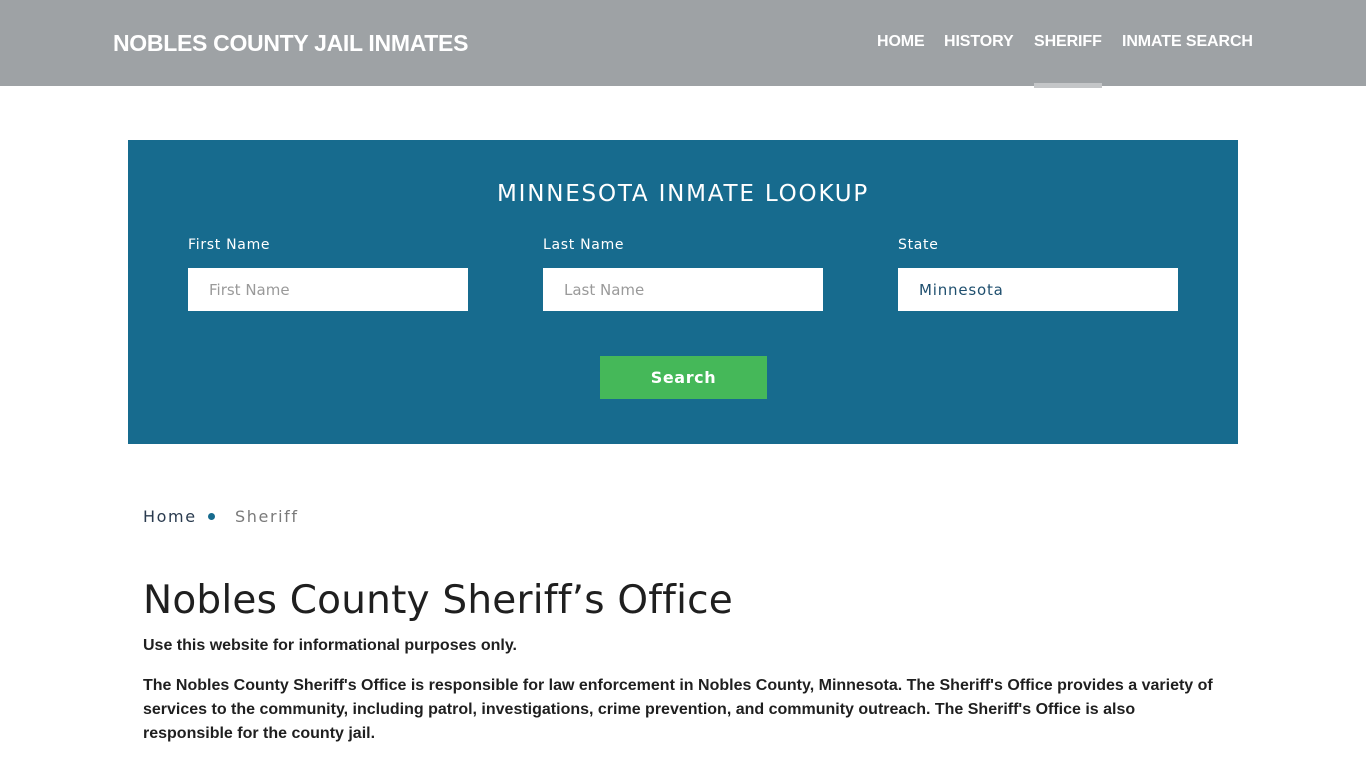 The image size is (1366, 768). What do you see at coordinates (683, 194) in the screenshot?
I see `lookup-title: MINNESOTA INMATE LOOKUP` at bounding box center [683, 194].